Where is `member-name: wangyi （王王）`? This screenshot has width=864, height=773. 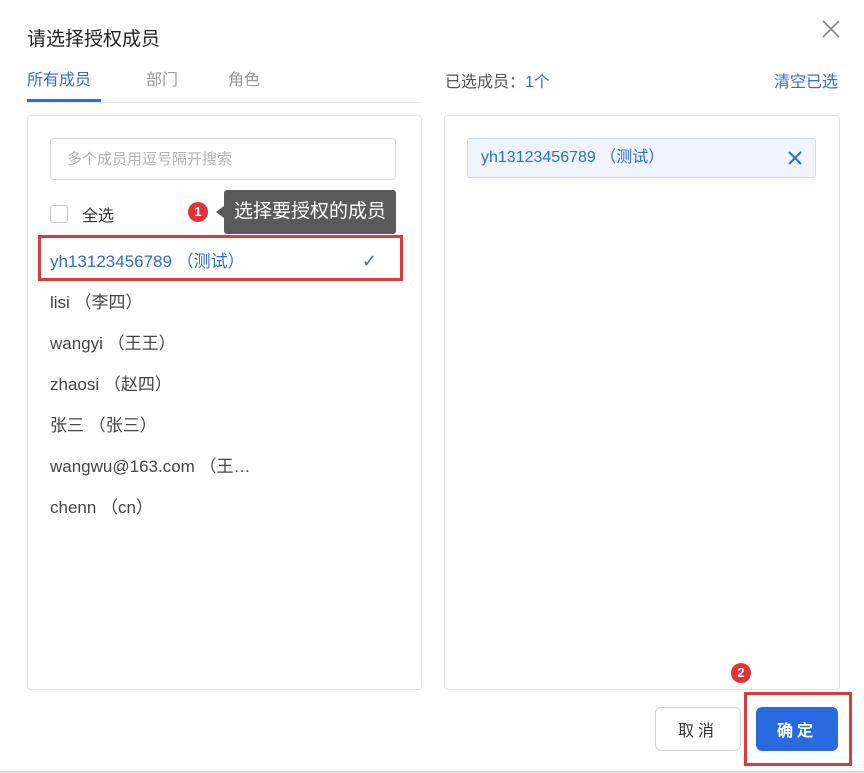 member-name: wangyi （王王） is located at coordinates (113, 343).